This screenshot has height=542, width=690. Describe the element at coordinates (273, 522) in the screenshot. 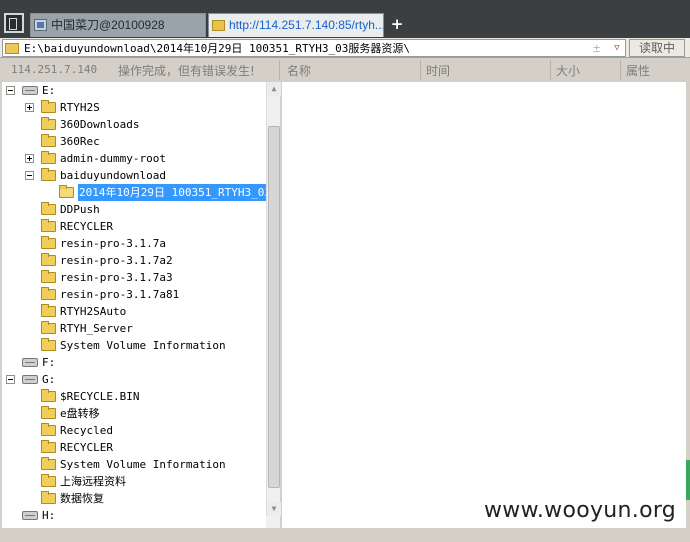

I see `scroll-corner` at that location.